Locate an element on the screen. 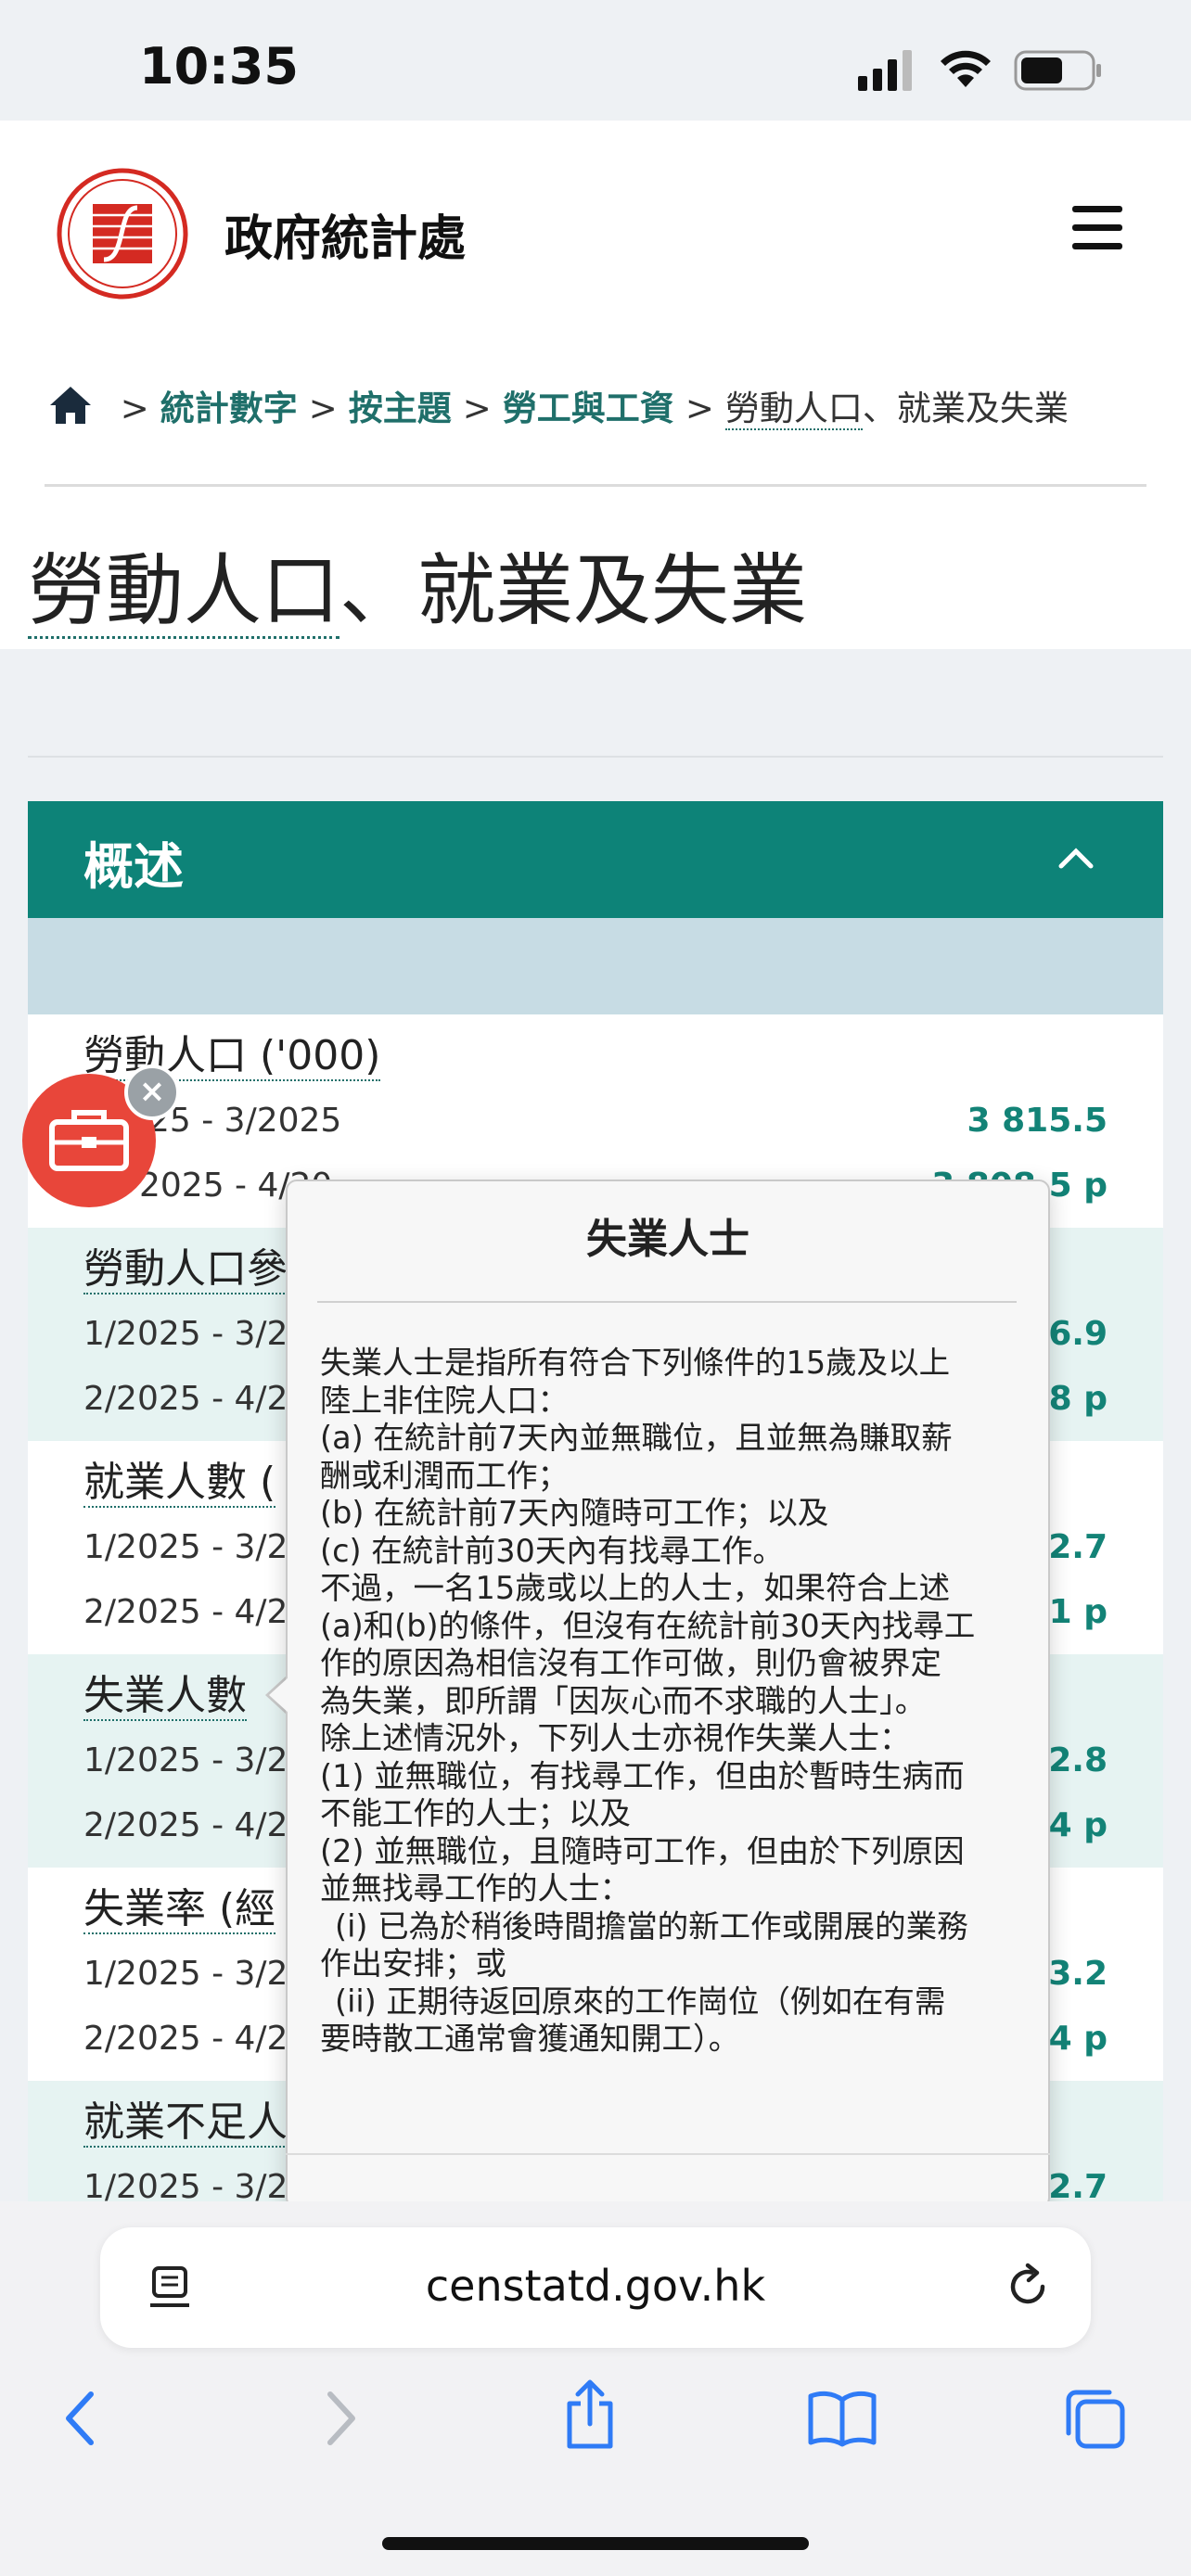 The width and height of the screenshot is (1191, 2576). overview-accordion-header is located at coordinates (595, 860).